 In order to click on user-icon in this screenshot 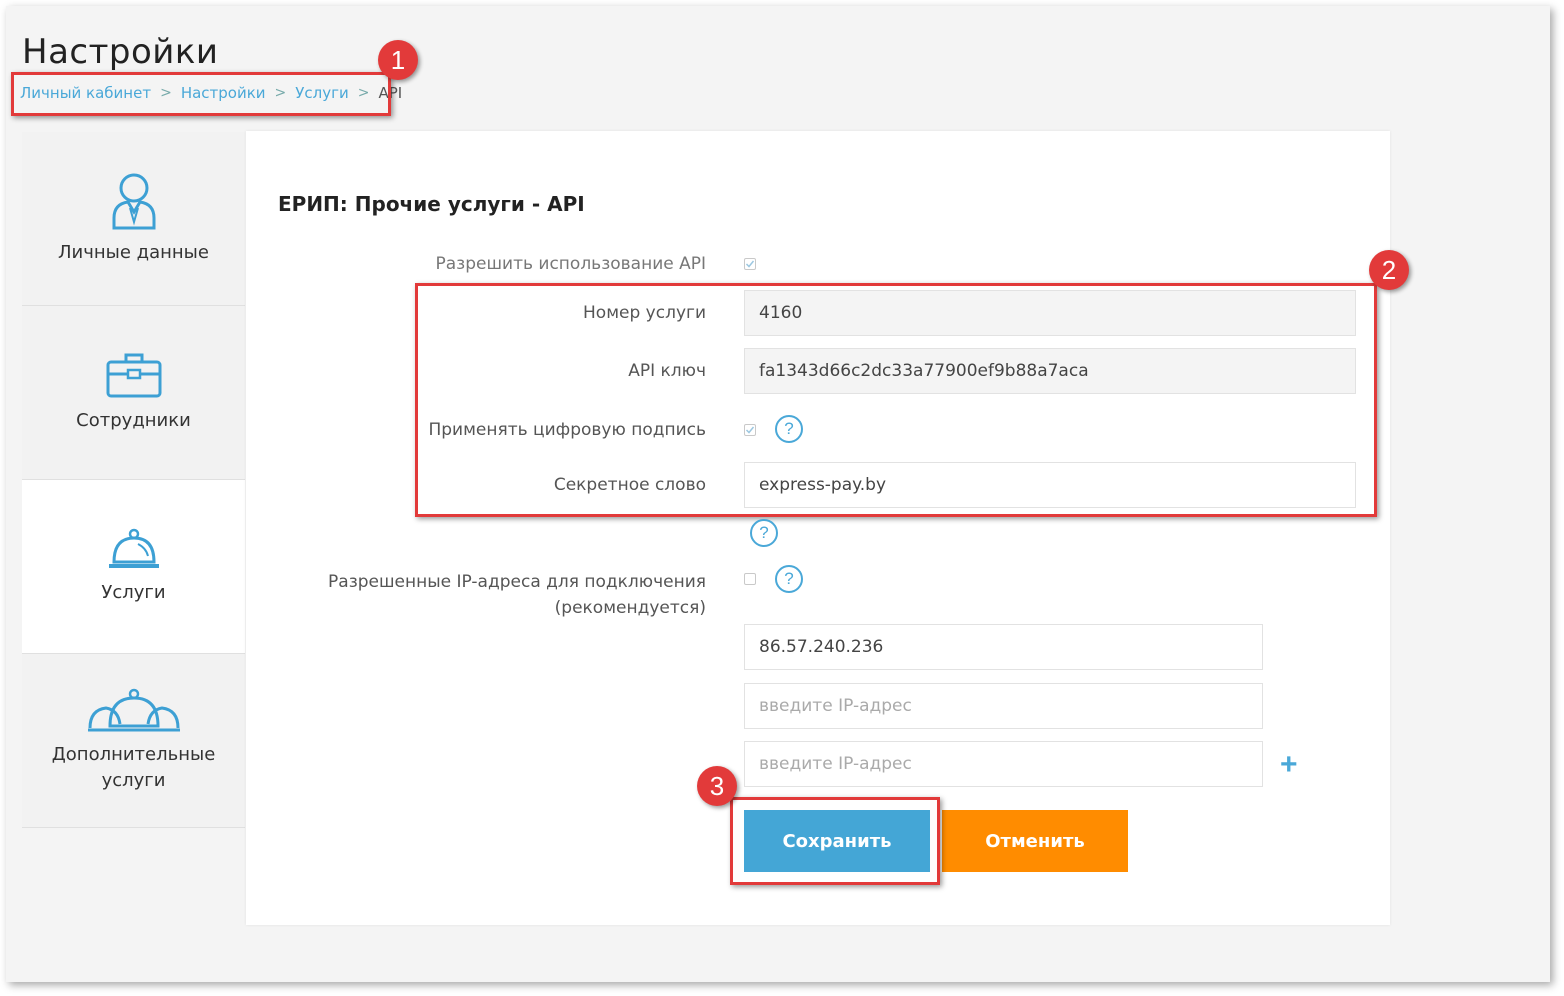, I will do `click(133, 201)`.